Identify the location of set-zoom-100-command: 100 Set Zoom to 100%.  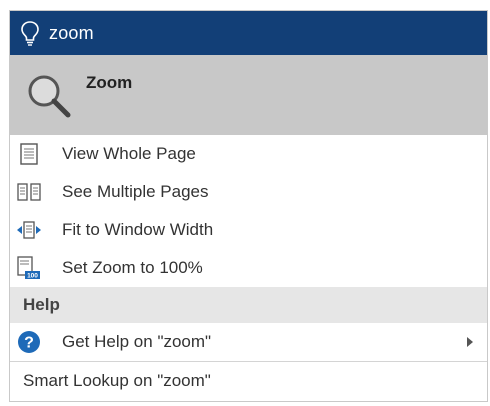
(248, 268).